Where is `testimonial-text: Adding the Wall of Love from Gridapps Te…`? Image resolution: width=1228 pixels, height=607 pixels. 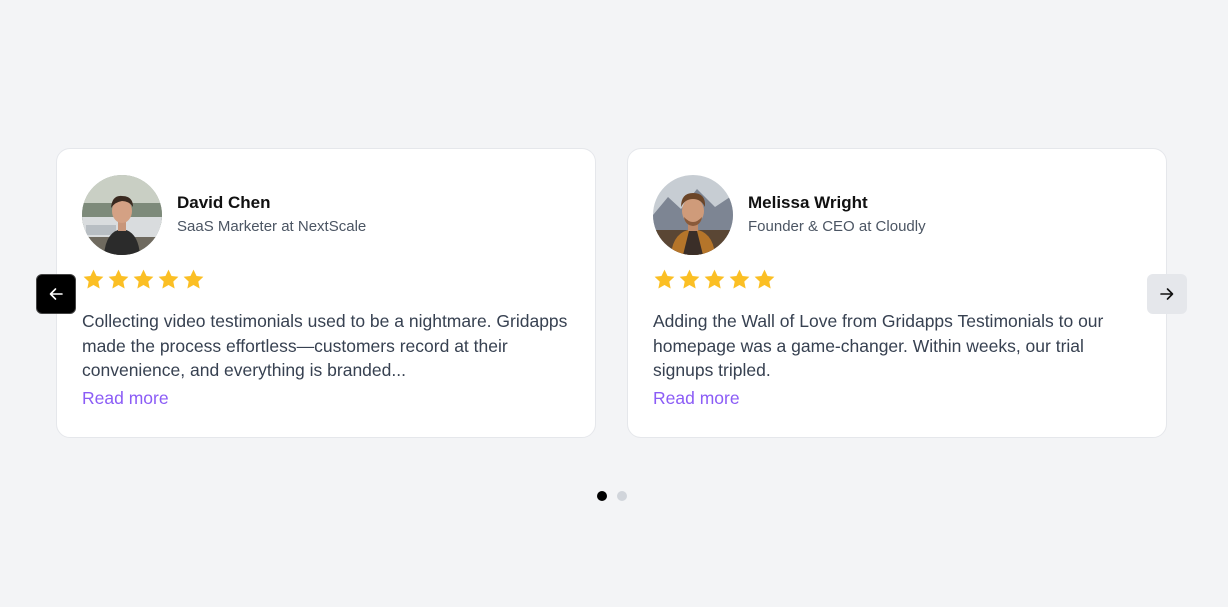 testimonial-text: Adding the Wall of Love from Gridapps Te… is located at coordinates (878, 345).